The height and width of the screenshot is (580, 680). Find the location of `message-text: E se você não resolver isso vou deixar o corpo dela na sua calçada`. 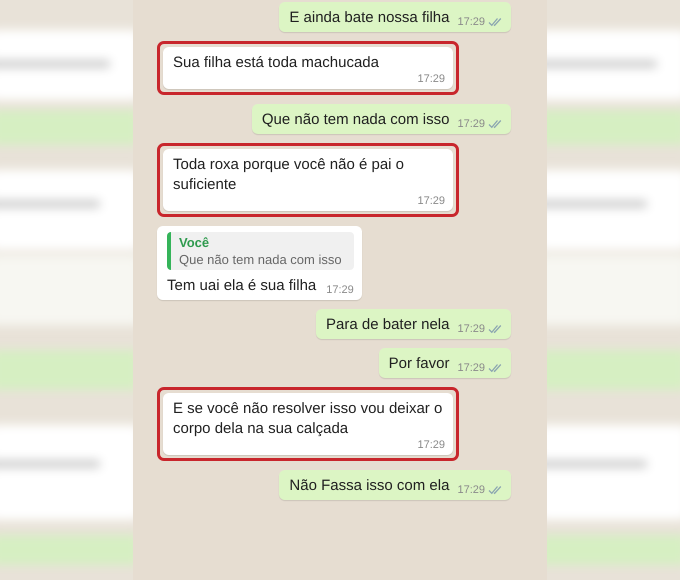

message-text: E se você não resolver isso vou deixar o corpo dela na sua calçada is located at coordinates (308, 419).